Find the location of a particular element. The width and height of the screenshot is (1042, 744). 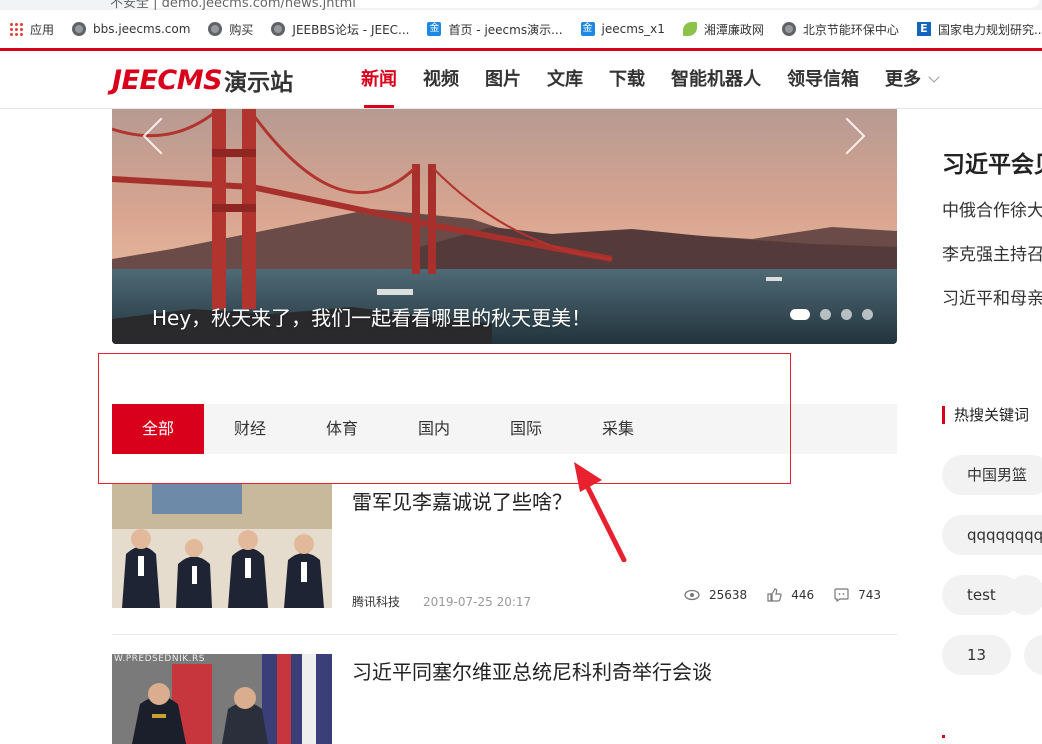

nav-news: 新闻 is located at coordinates (379, 79).